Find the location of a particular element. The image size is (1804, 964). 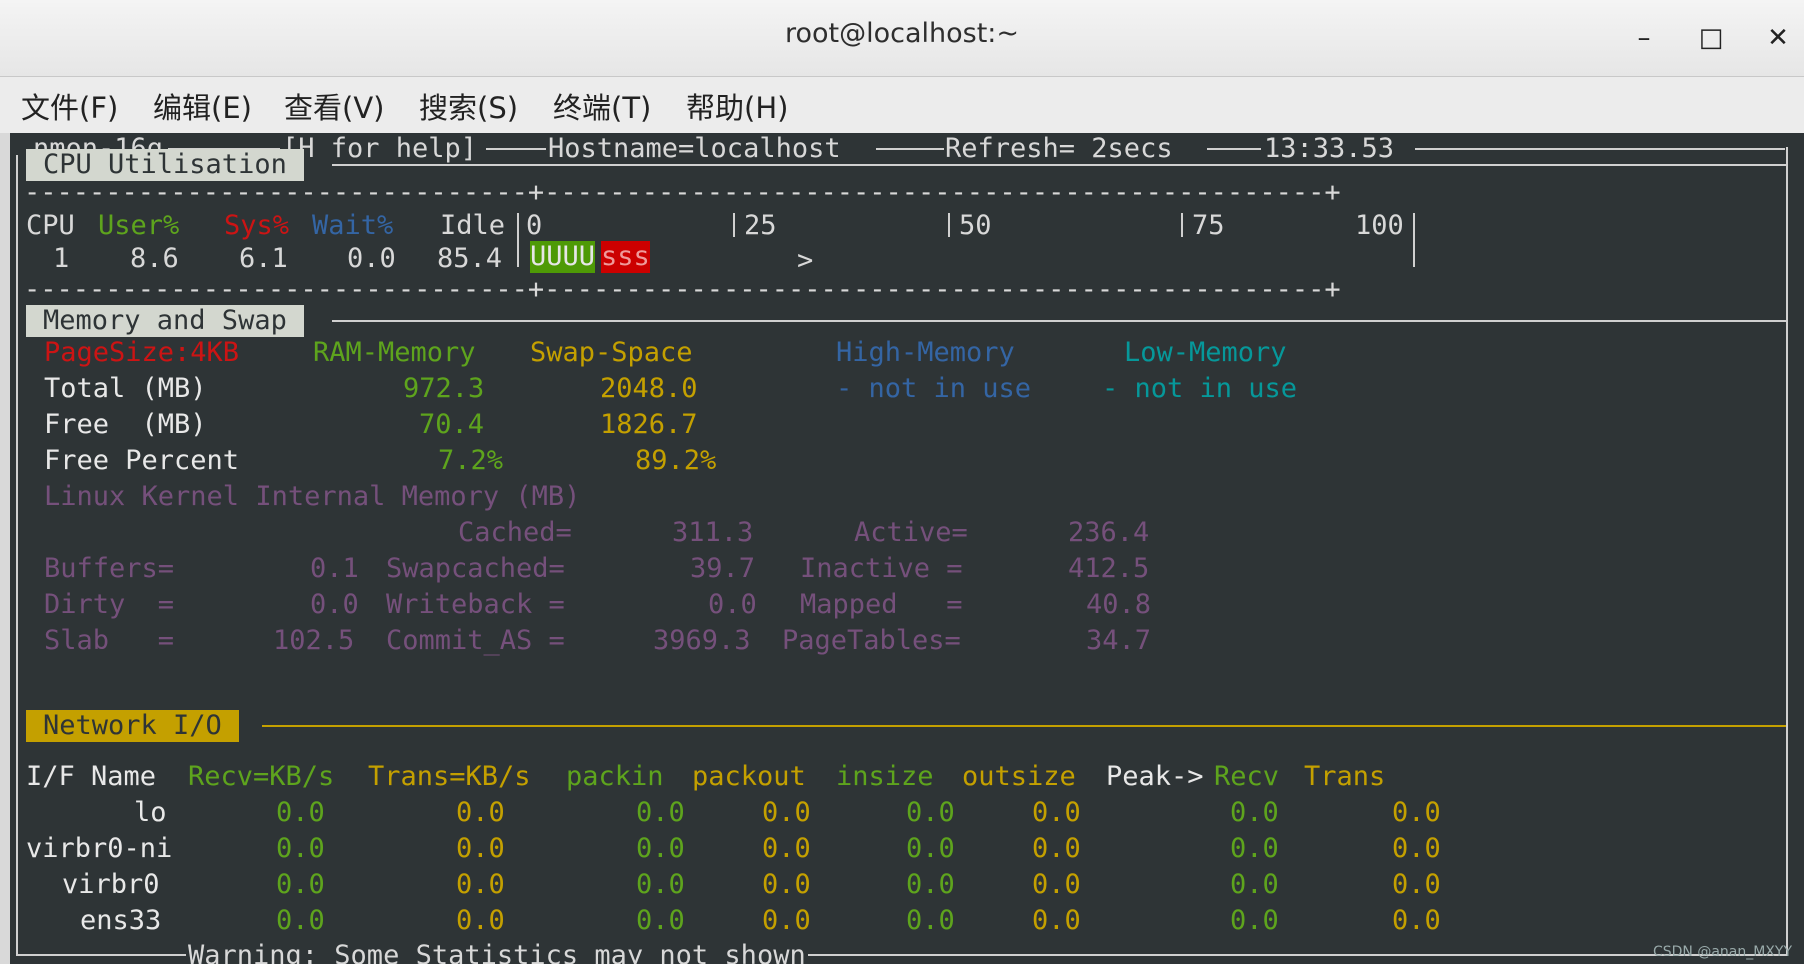

kernel-commit-value: 3969.3 is located at coordinates (702, 640).